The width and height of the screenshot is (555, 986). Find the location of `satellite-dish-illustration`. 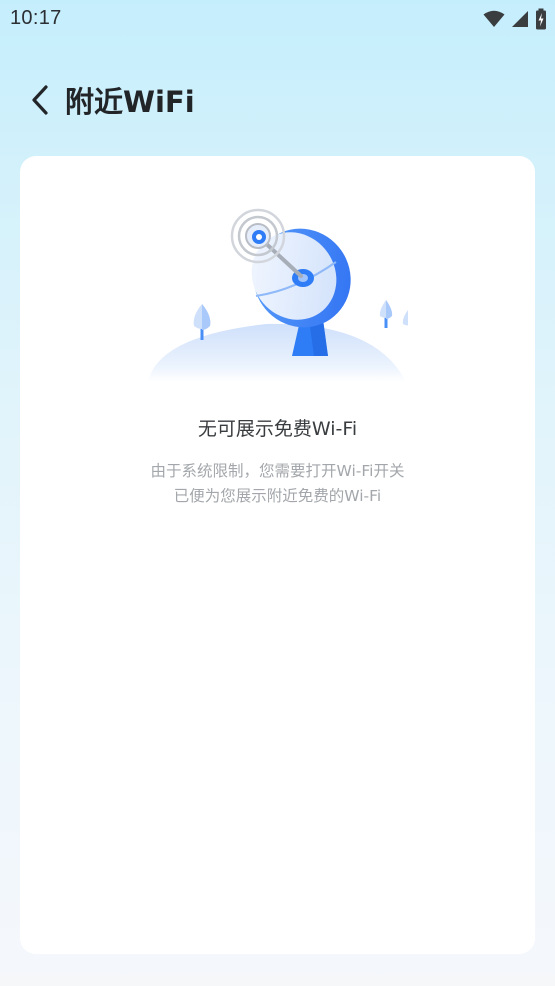

satellite-dish-illustration is located at coordinates (280, 294).